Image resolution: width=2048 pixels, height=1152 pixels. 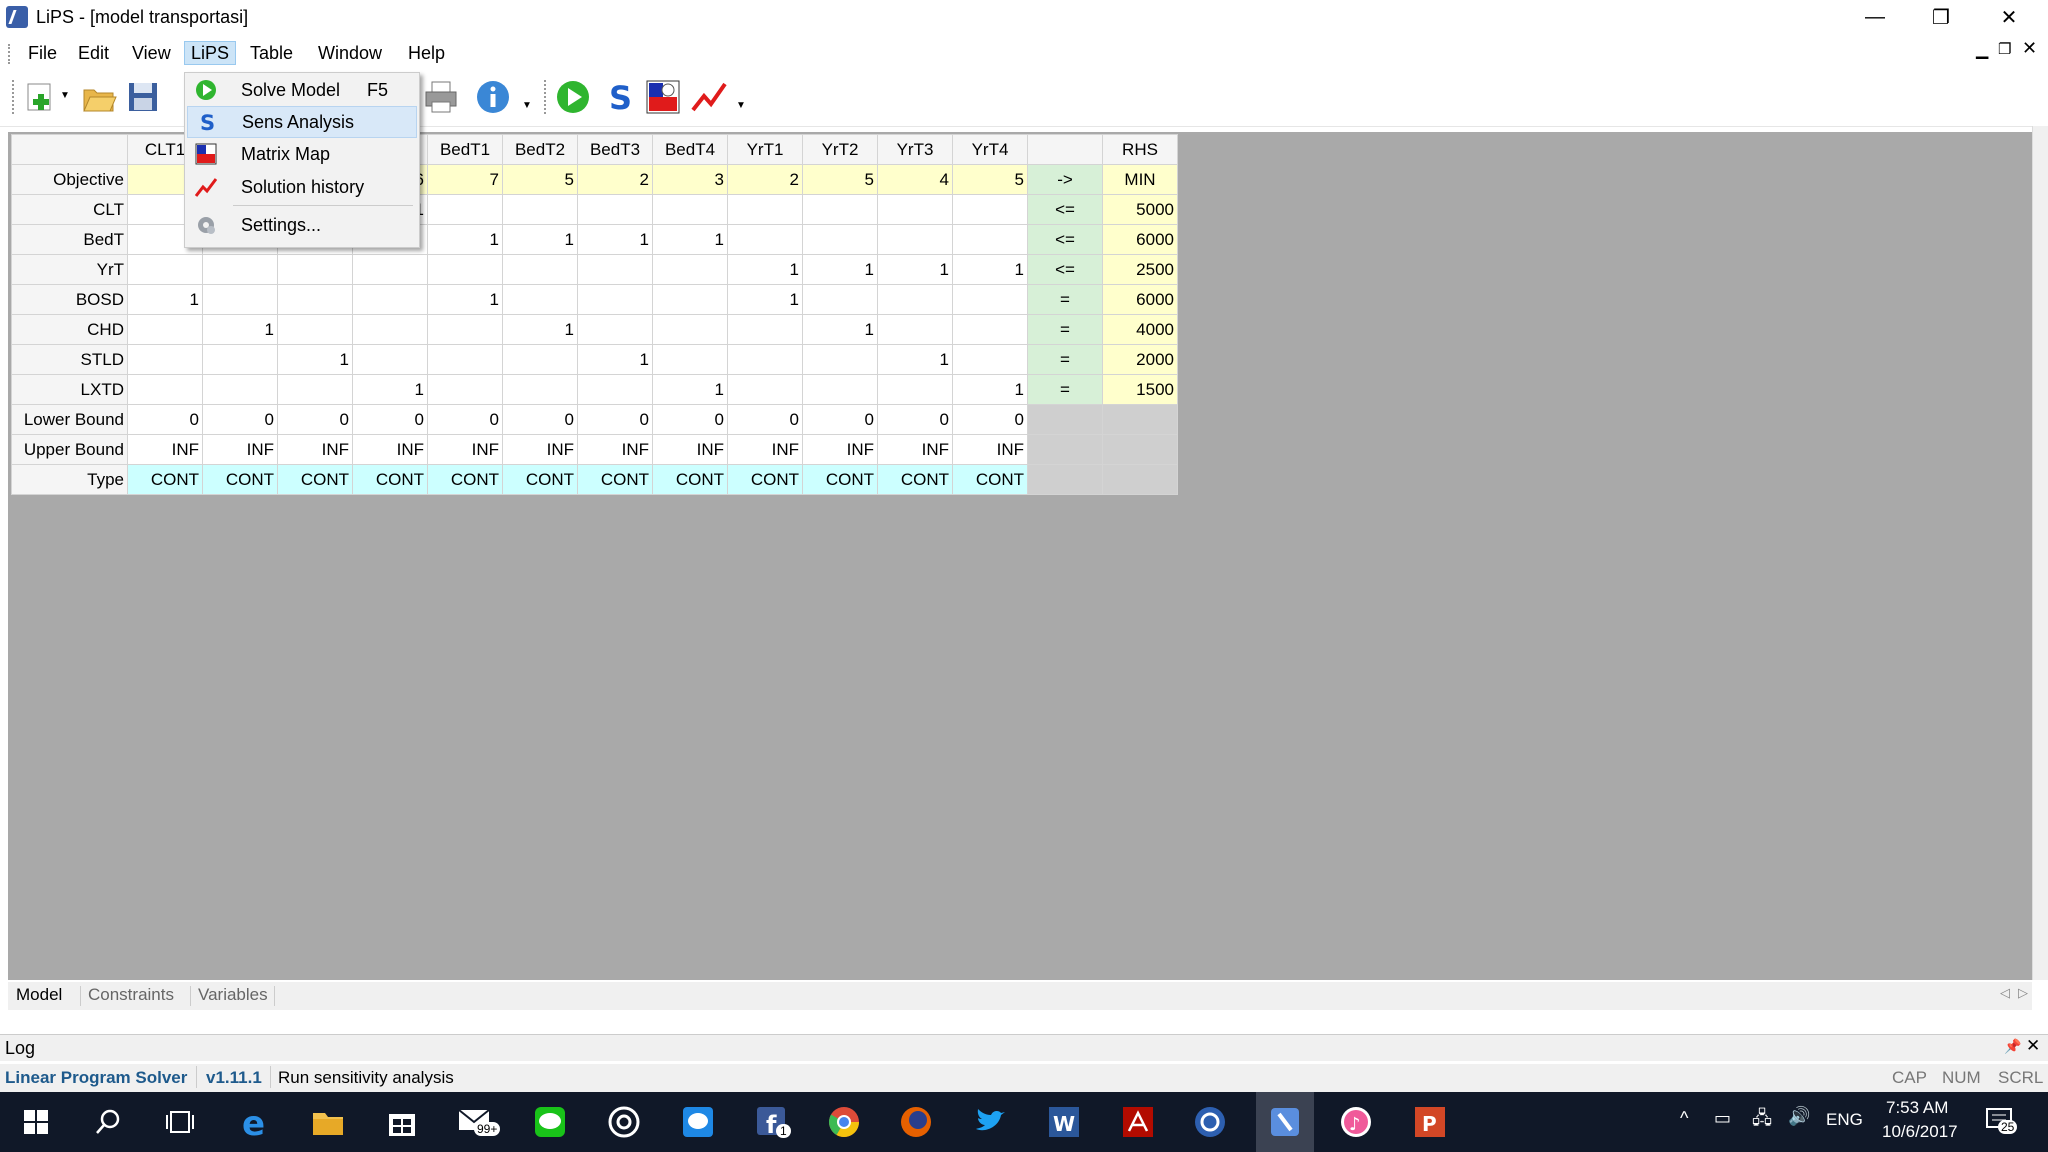 What do you see at coordinates (1140, 419) in the screenshot?
I see `rhs-cell` at bounding box center [1140, 419].